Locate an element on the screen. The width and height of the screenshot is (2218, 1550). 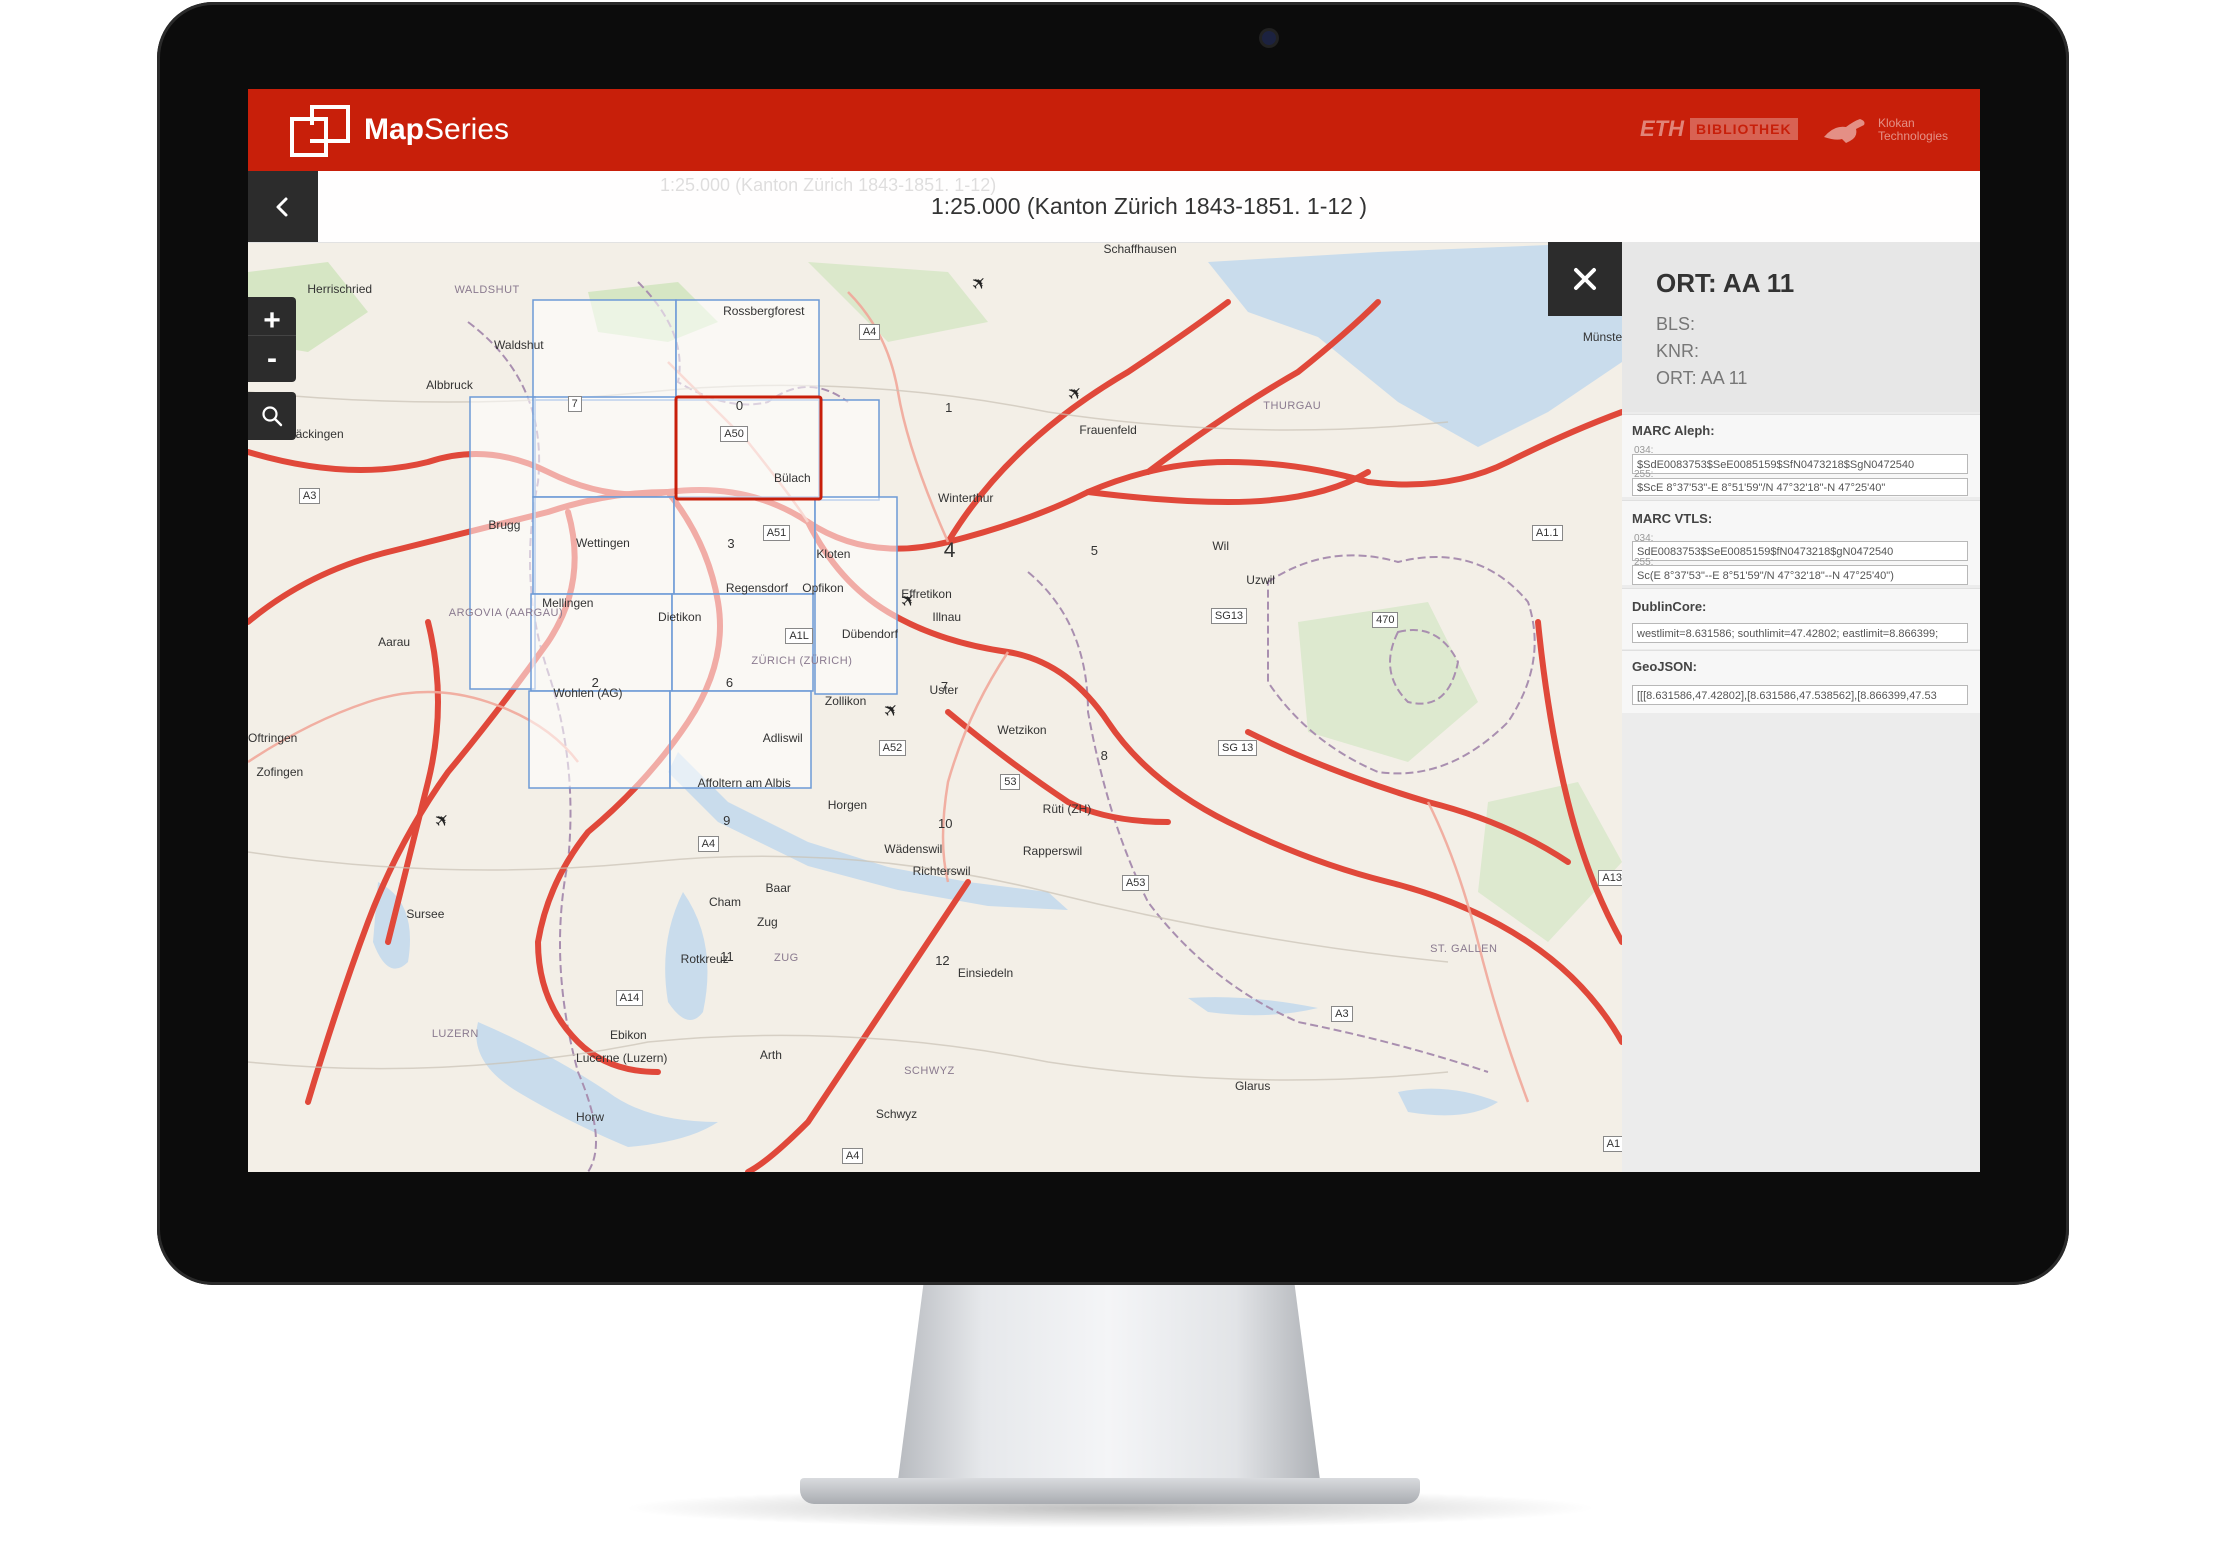
place-label: Dübendorf is located at coordinates (869, 633).